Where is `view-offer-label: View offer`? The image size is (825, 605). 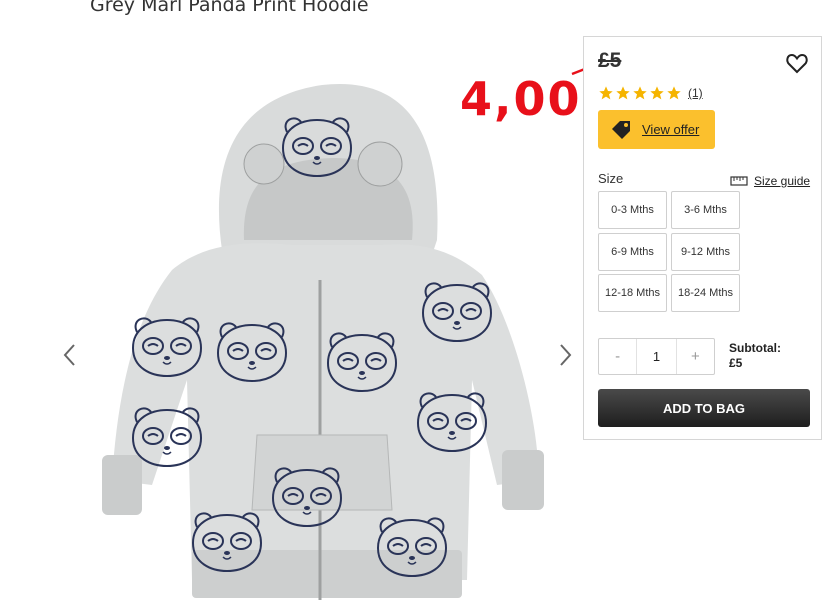 view-offer-label: View offer is located at coordinates (671, 129).